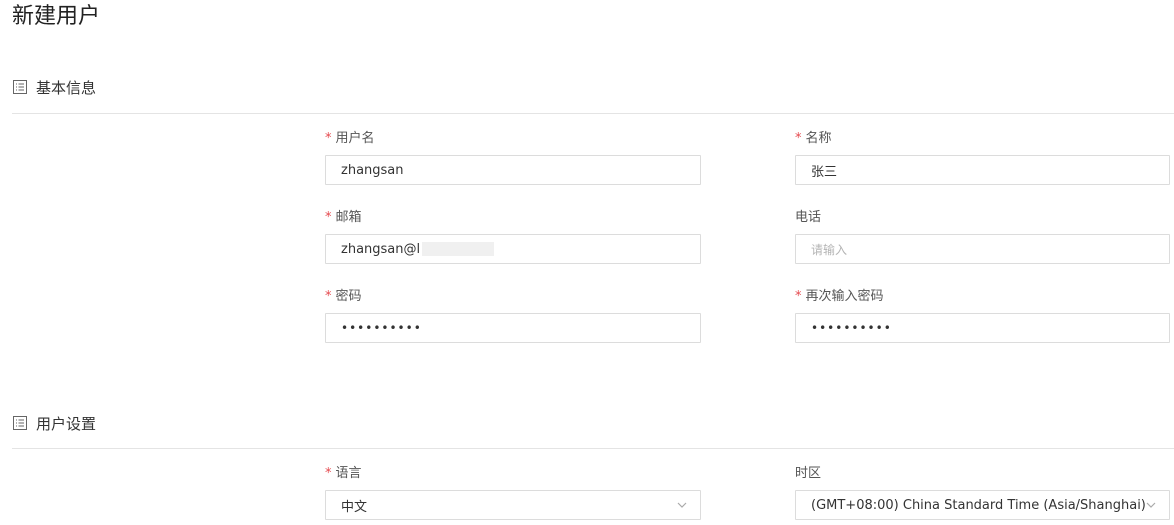 The width and height of the screenshot is (1174, 525). I want to click on language-label: * 语言, so click(343, 473).